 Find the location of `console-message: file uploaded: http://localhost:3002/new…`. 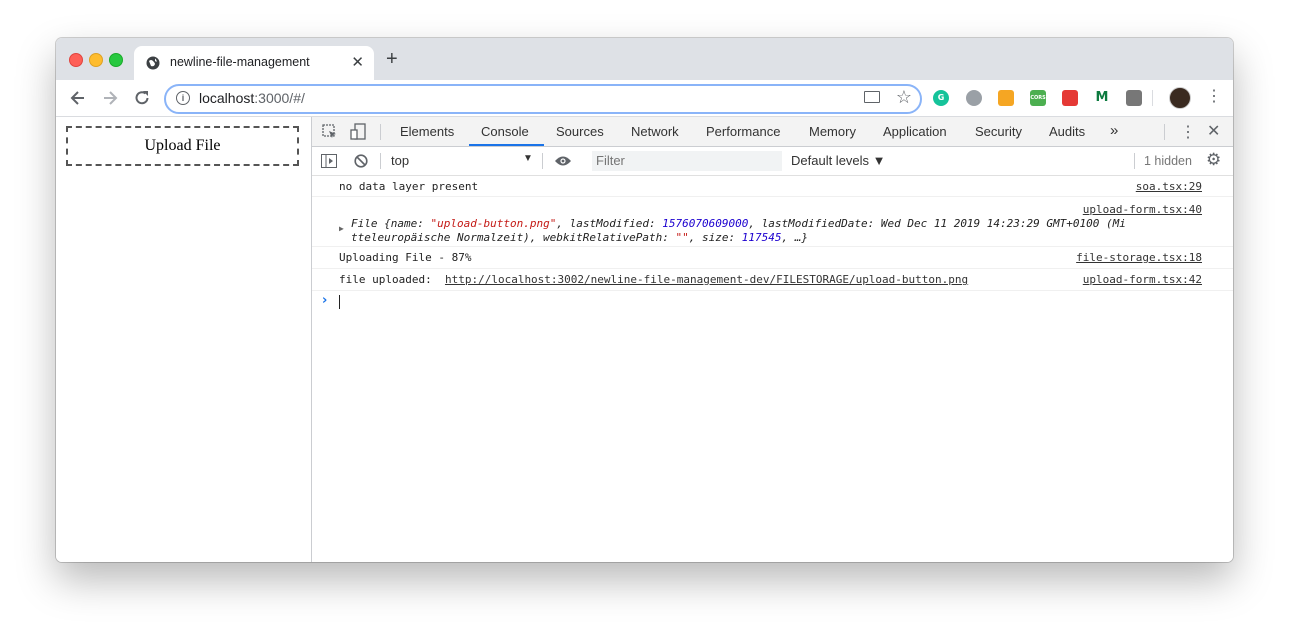

console-message: file uploaded: http://localhost:3002/new… is located at coordinates (772, 280).